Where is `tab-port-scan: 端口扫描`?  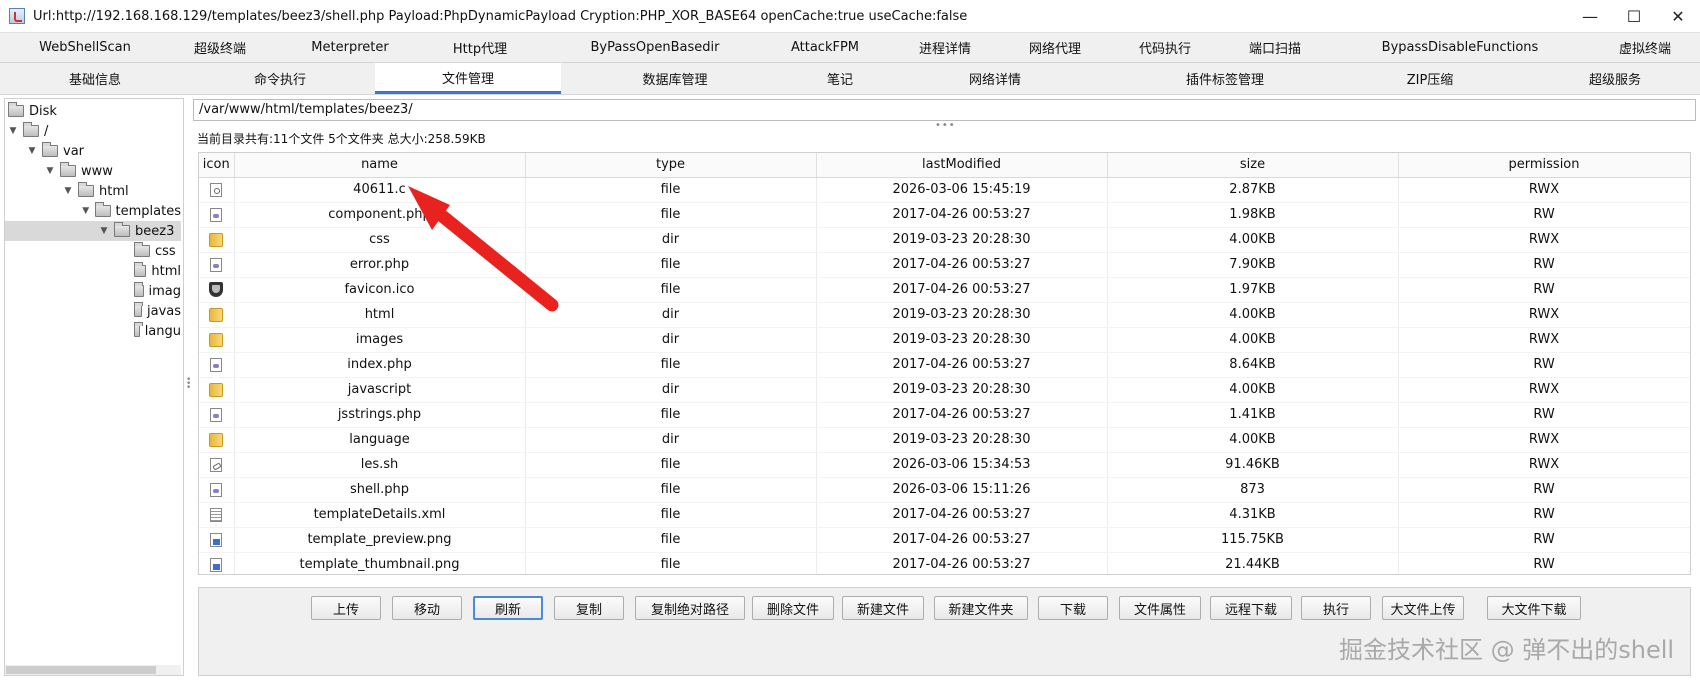 tab-port-scan: 端口扫描 is located at coordinates (1275, 47).